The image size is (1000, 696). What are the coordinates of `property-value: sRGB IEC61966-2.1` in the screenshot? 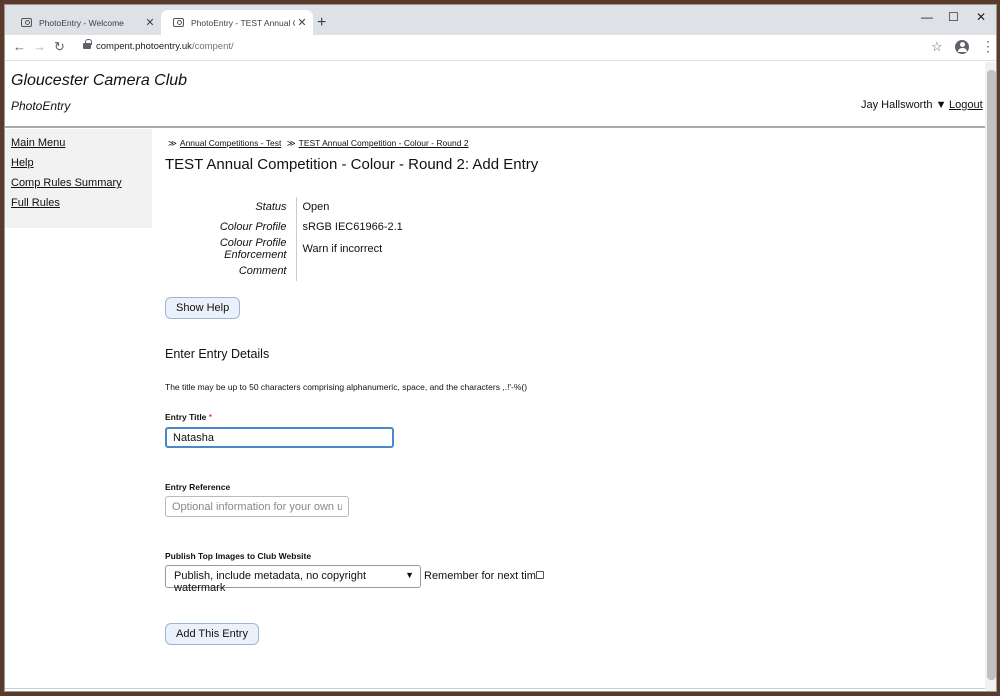 It's located at (352, 227).